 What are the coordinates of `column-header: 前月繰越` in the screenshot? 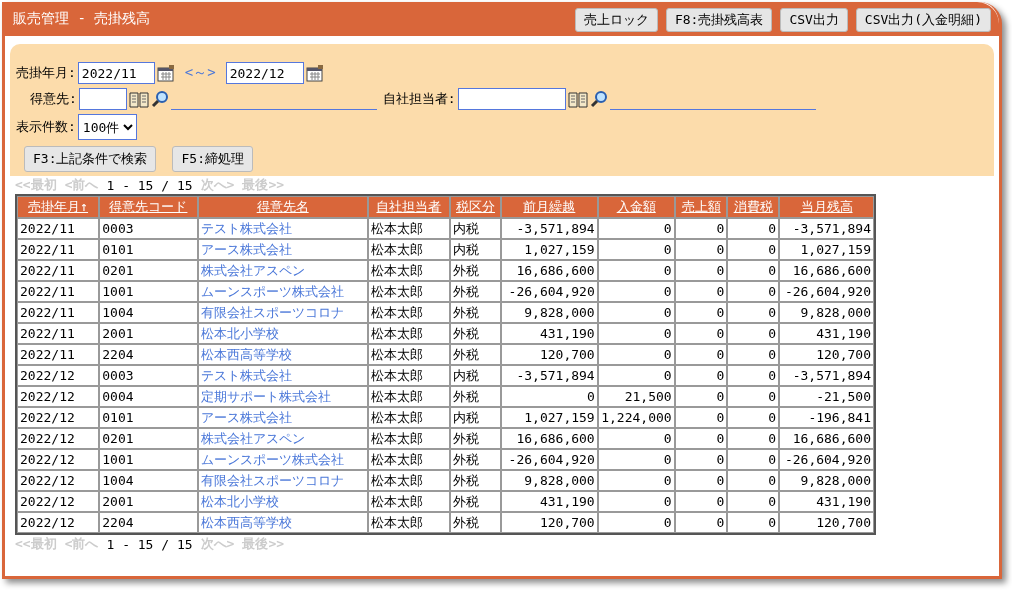 It's located at (549, 207).